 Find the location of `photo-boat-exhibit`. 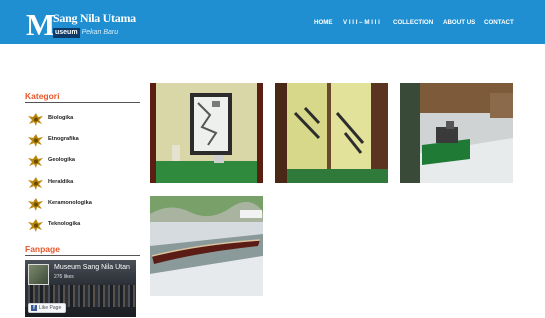

photo-boat-exhibit is located at coordinates (206, 246).